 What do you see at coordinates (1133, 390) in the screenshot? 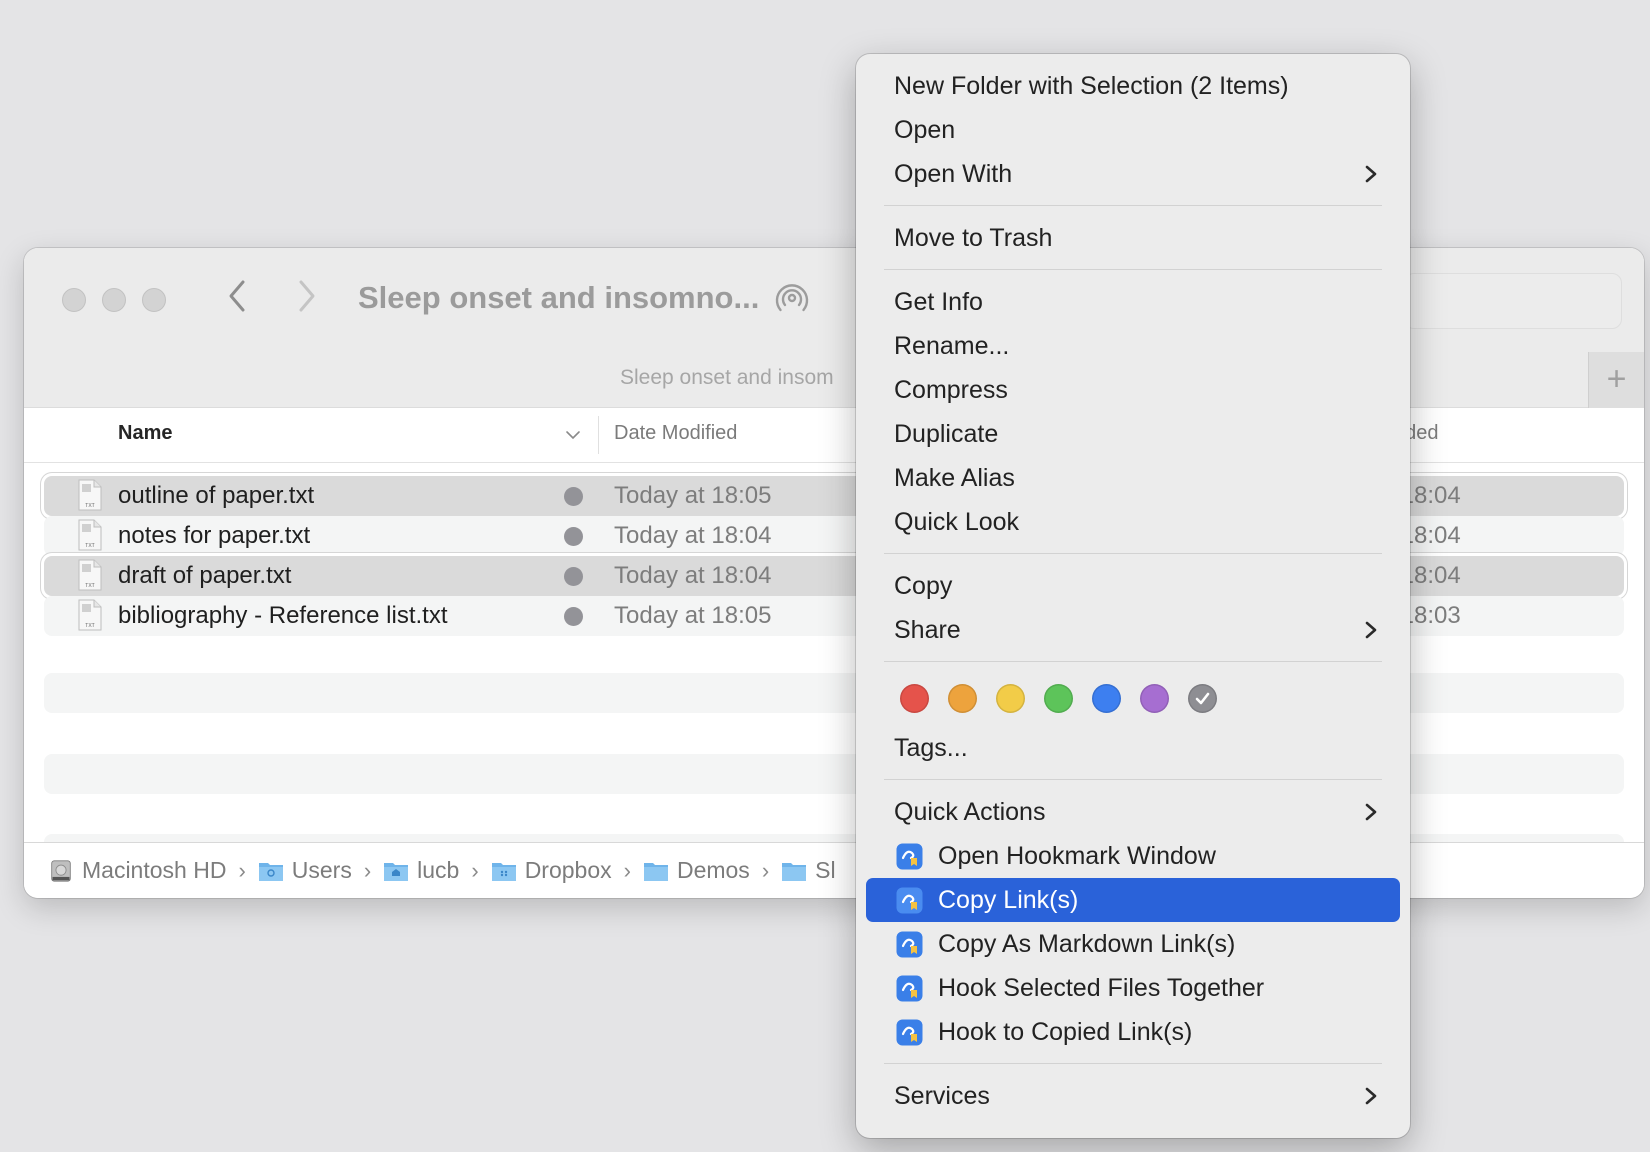
I see `menu-item-compress: Compress` at bounding box center [1133, 390].